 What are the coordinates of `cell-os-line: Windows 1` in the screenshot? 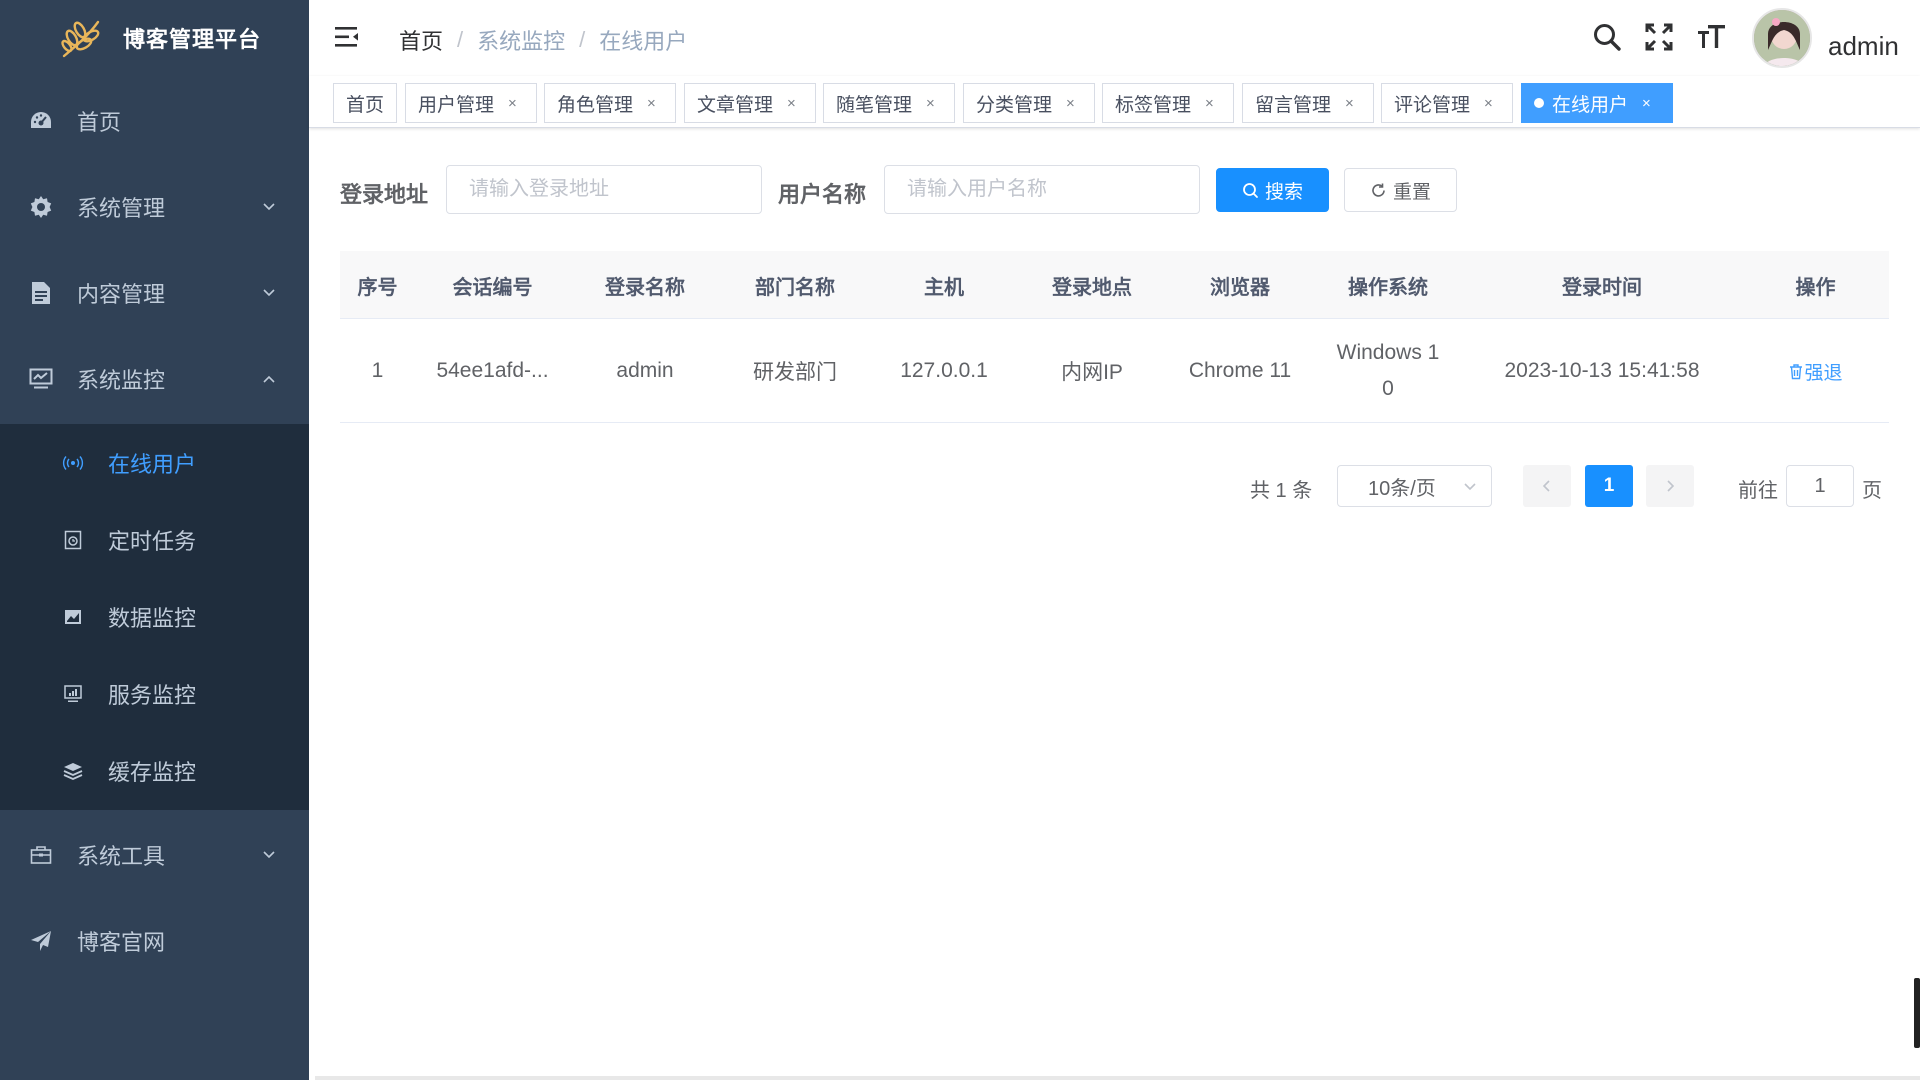 It's located at (1388, 352).